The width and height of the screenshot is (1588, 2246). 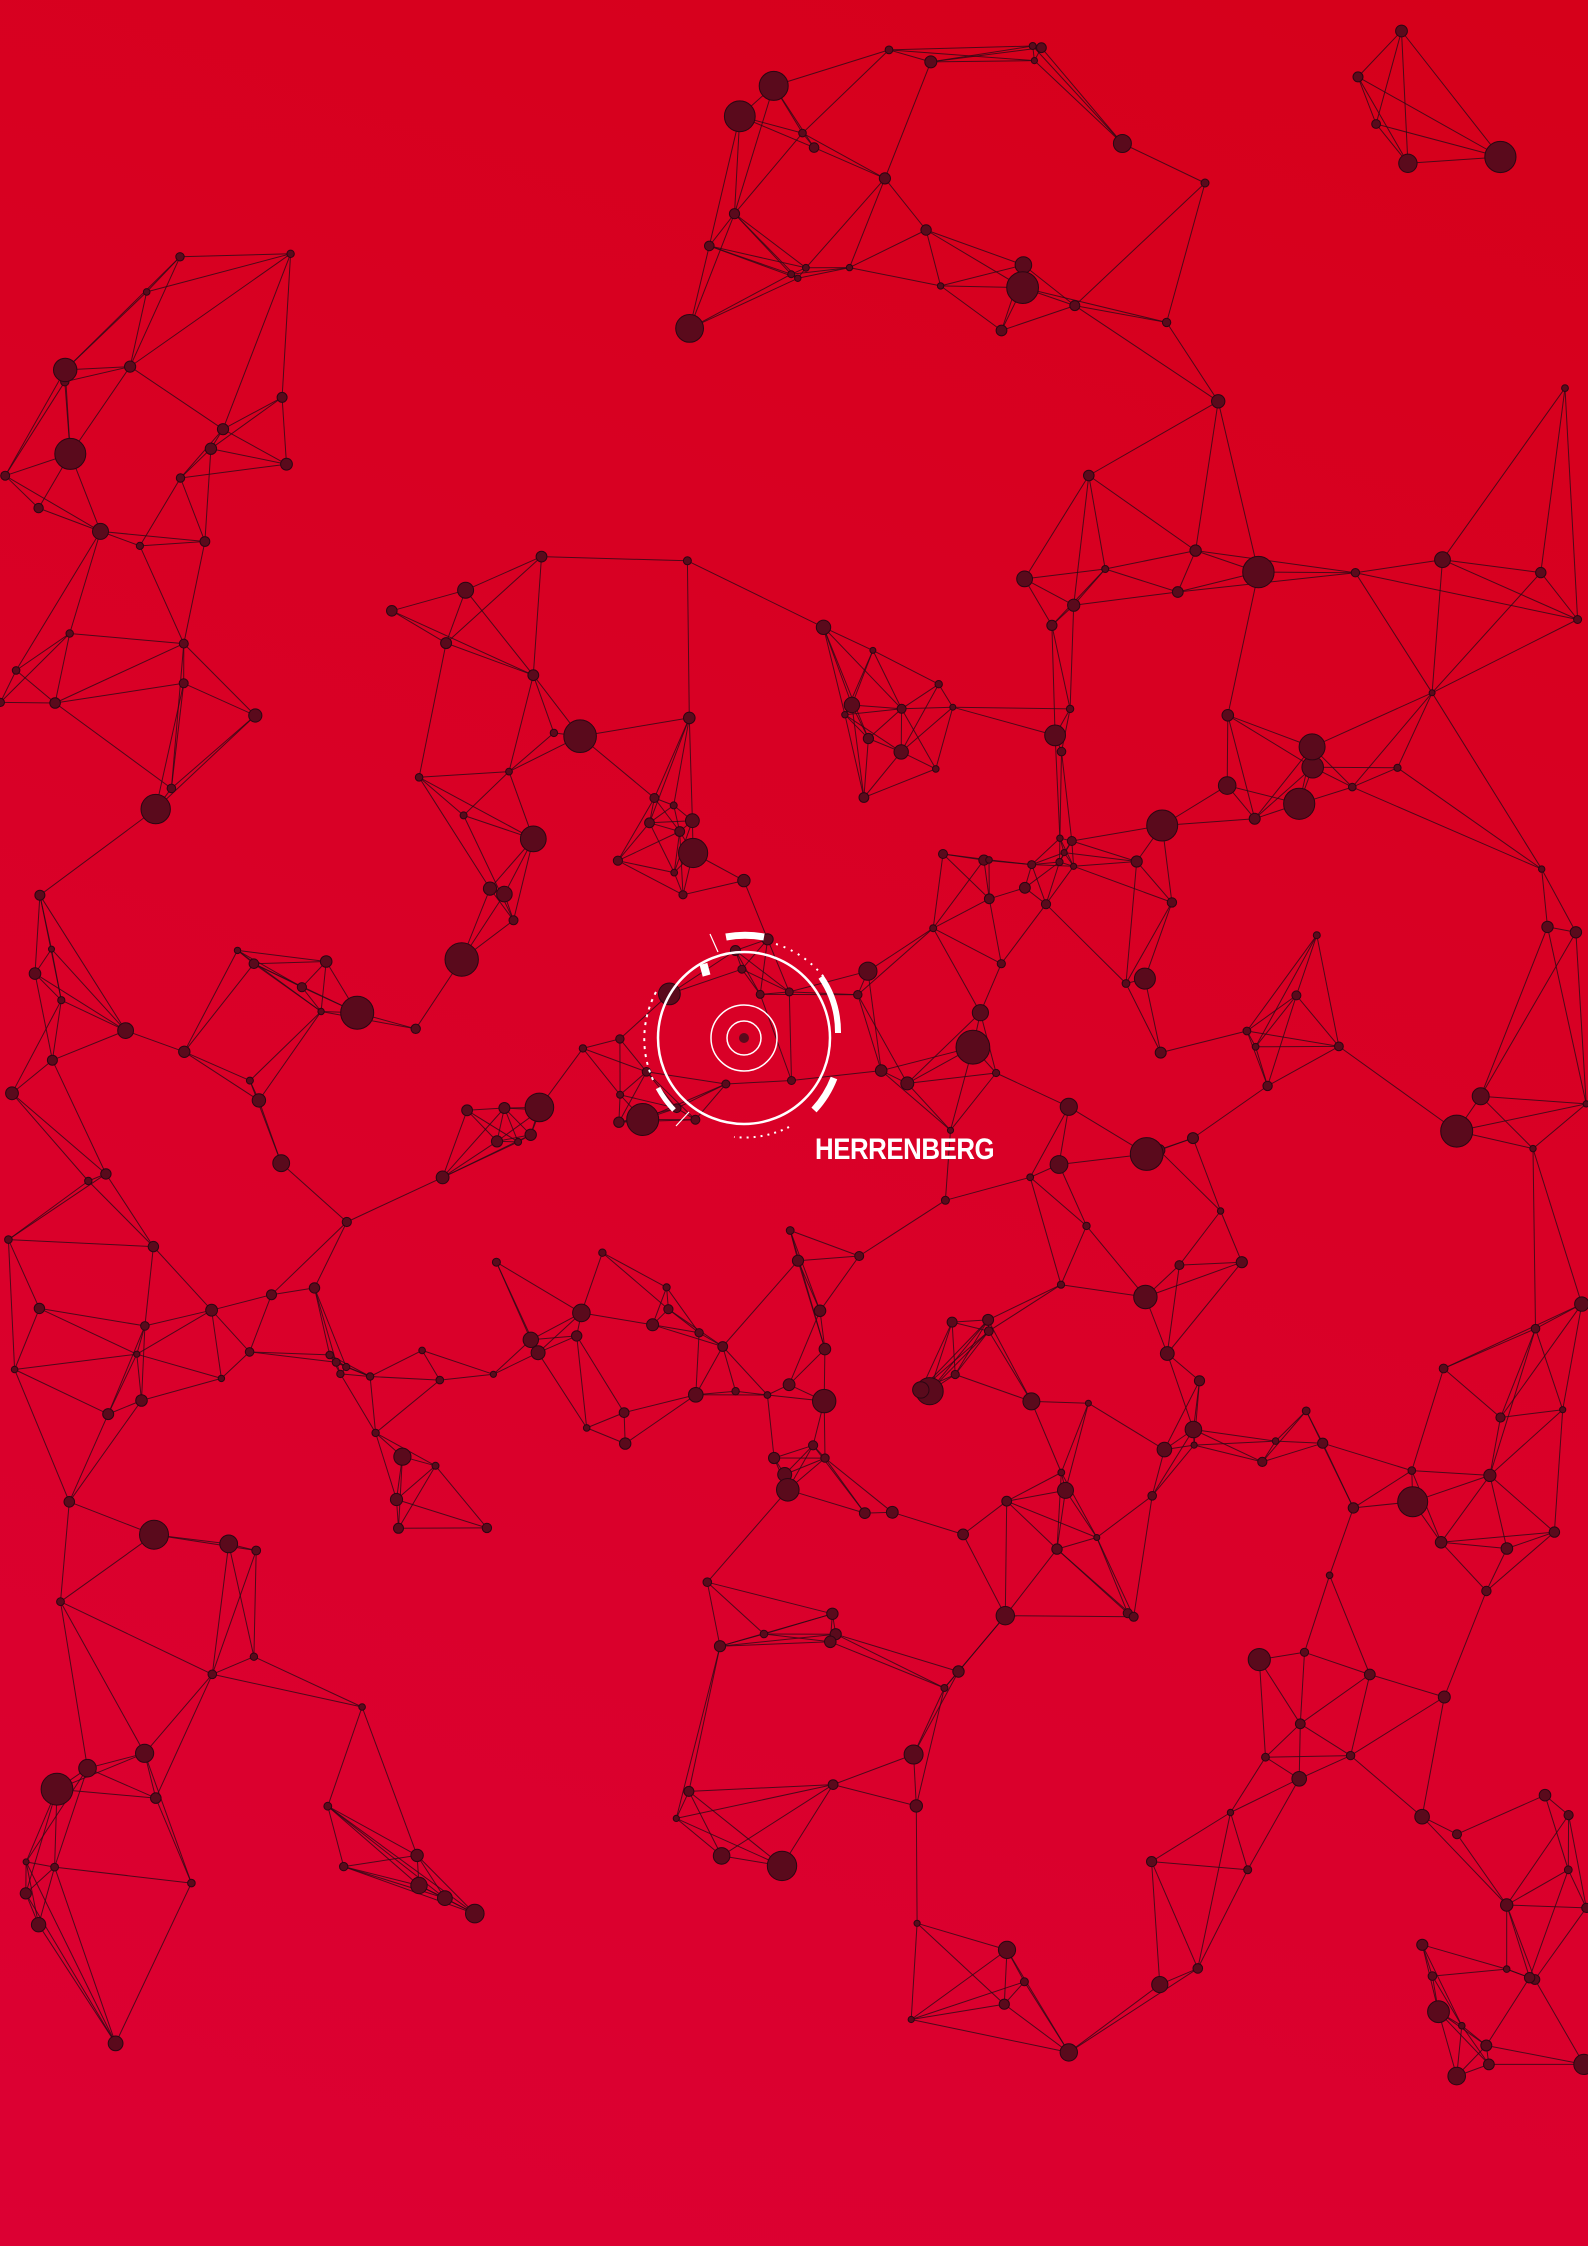 I want to click on reticle-tick, so click(x=682, y=1119).